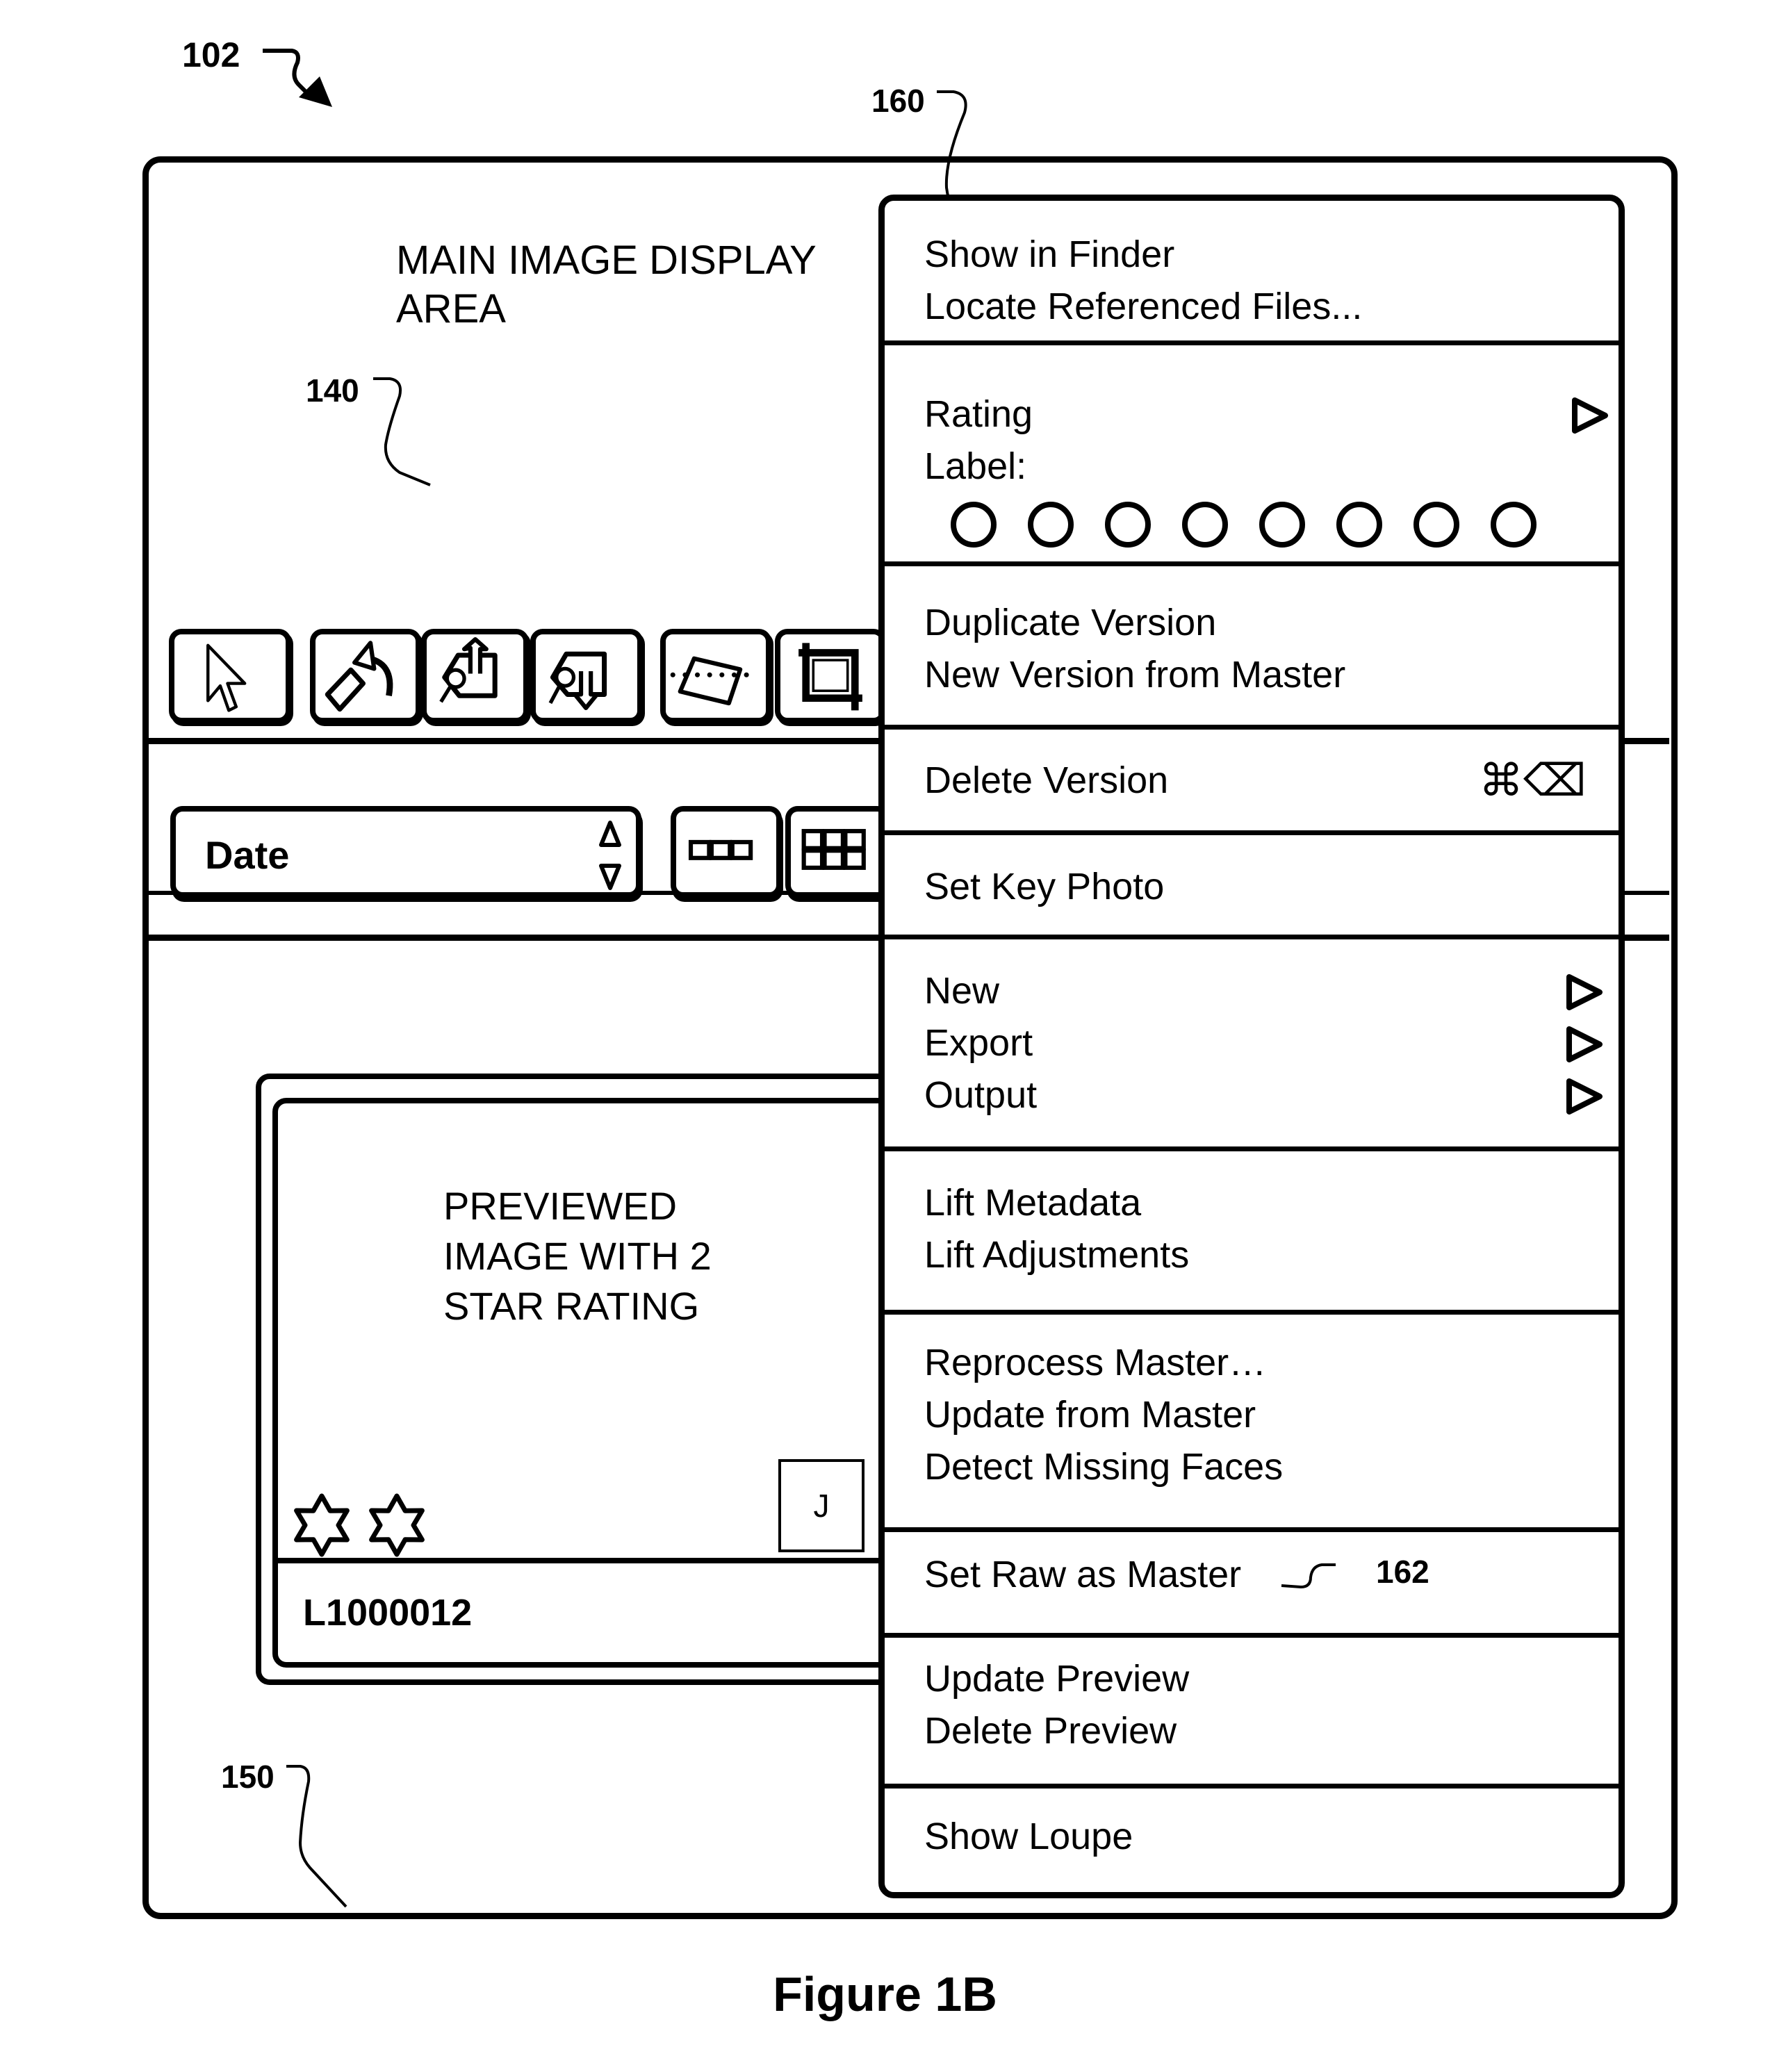 The height and width of the screenshot is (2072, 1770). I want to click on stamp-tool-button, so click(587, 676).